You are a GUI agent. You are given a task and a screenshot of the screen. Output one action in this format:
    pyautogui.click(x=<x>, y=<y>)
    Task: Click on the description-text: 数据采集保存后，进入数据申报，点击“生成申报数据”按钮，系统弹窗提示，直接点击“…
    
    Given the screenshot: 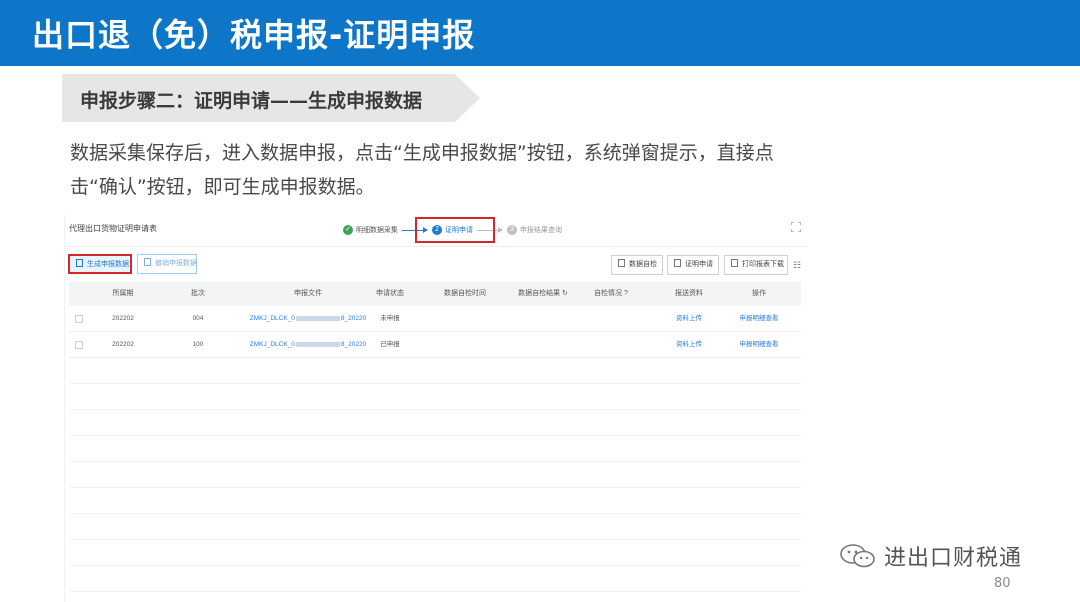 What is the action you would take?
    pyautogui.click(x=422, y=170)
    